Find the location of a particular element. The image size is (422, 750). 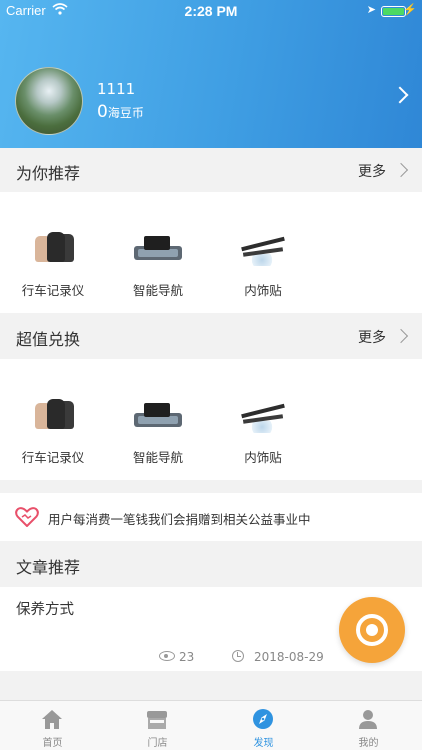

steering-wheel-fab is located at coordinates (372, 630).